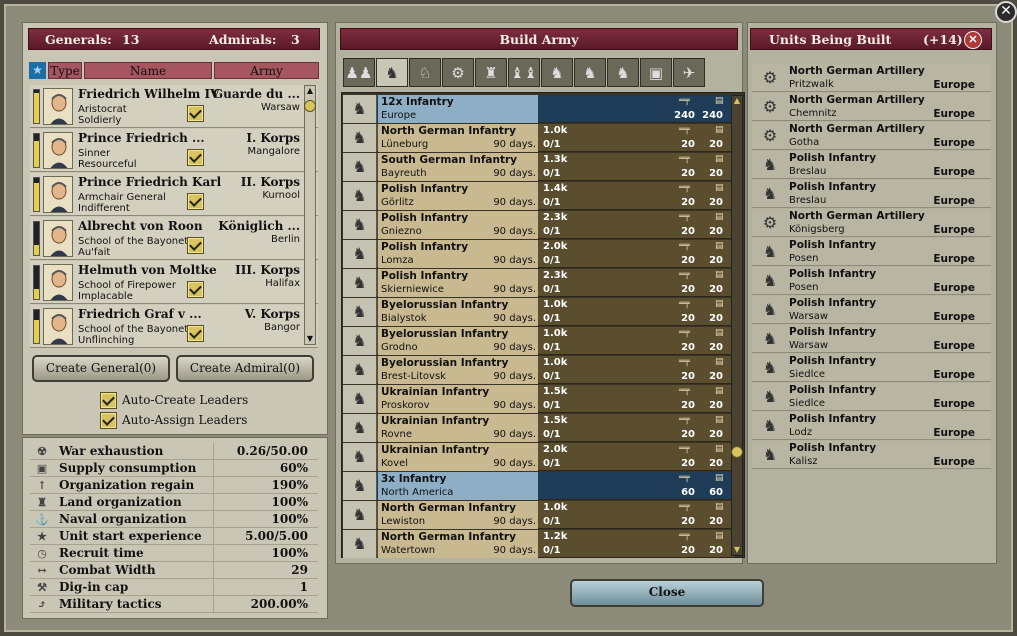  Describe the element at coordinates (266, 70) in the screenshot. I see `col-army: Army` at that location.